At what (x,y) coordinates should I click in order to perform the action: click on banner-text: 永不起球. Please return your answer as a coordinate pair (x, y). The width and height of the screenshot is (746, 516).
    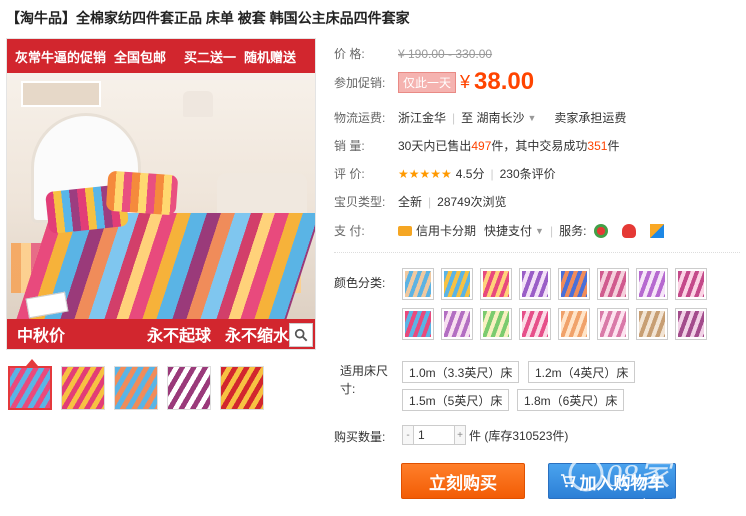
    Looking at the image, I should click on (179, 336).